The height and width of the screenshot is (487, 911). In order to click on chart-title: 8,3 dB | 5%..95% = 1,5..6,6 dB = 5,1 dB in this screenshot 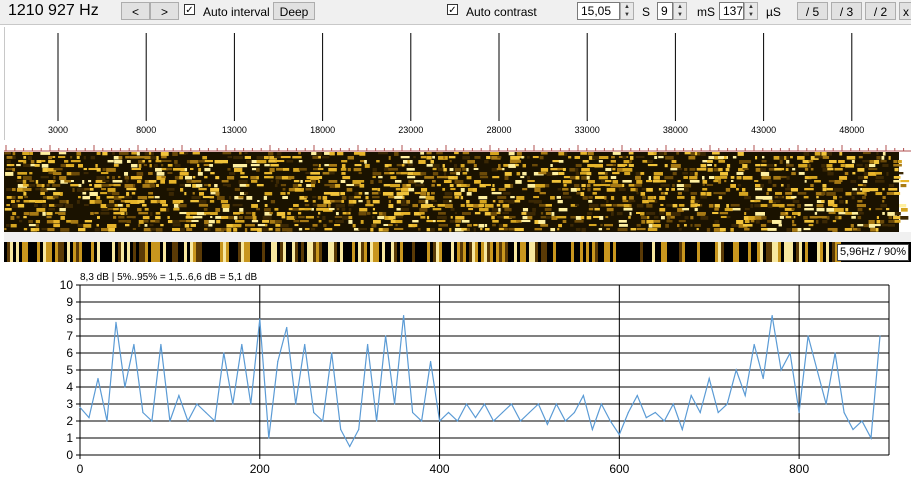, I will do `click(168, 277)`.